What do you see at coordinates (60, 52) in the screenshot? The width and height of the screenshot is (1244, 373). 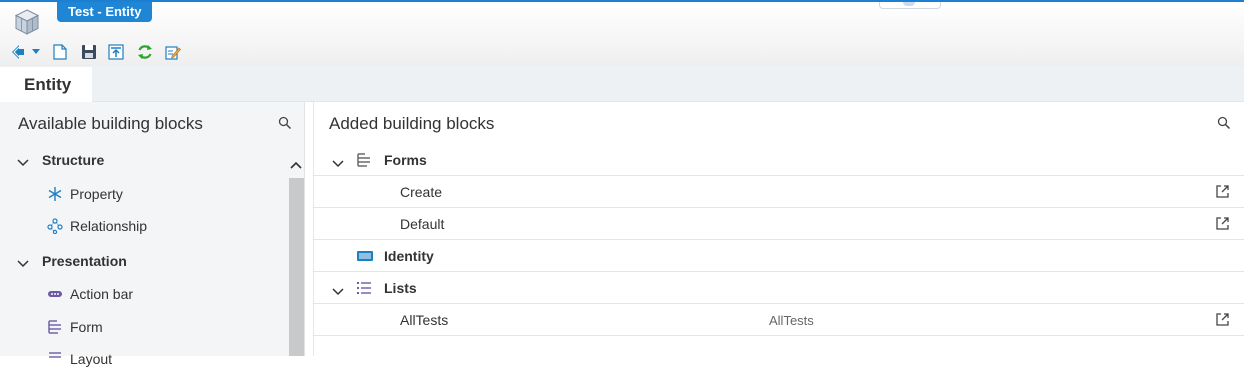 I see `new-document-icon` at bounding box center [60, 52].